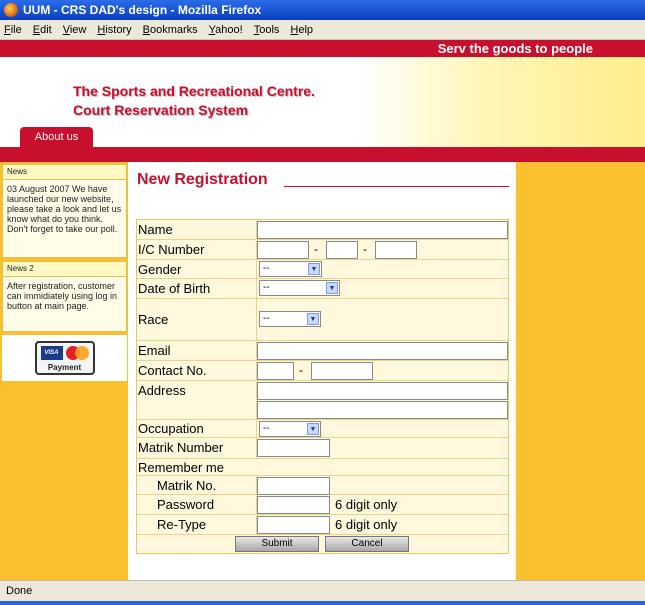 Image resolution: width=645 pixels, height=605 pixels. I want to click on row-retype: Re-Type 6 digit only, so click(322, 525).